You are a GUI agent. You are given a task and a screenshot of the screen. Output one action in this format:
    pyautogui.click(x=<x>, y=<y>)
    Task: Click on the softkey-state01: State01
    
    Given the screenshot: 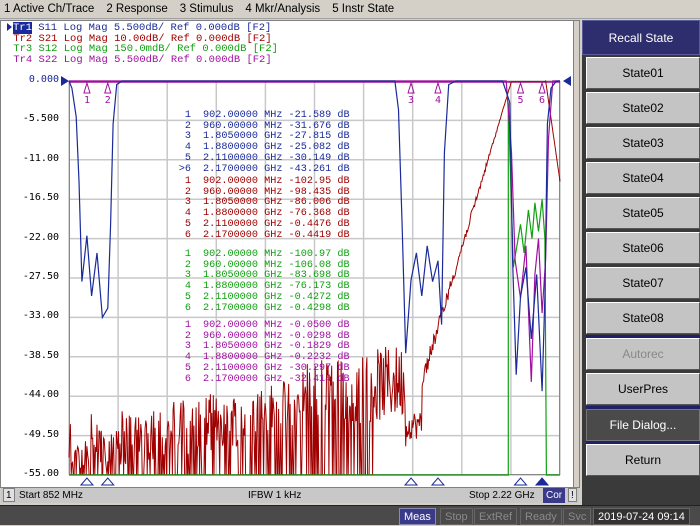 What is the action you would take?
    pyautogui.click(x=643, y=73)
    